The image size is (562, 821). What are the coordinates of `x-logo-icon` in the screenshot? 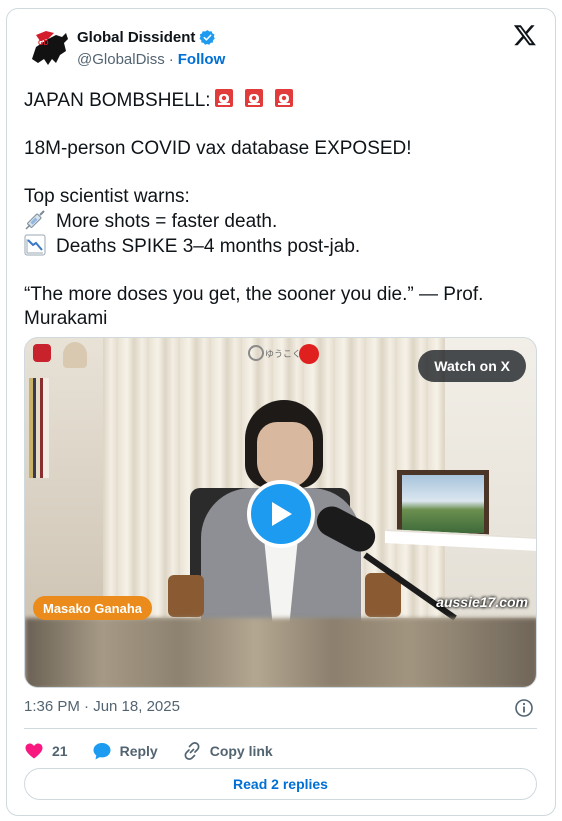 It's located at (525, 35).